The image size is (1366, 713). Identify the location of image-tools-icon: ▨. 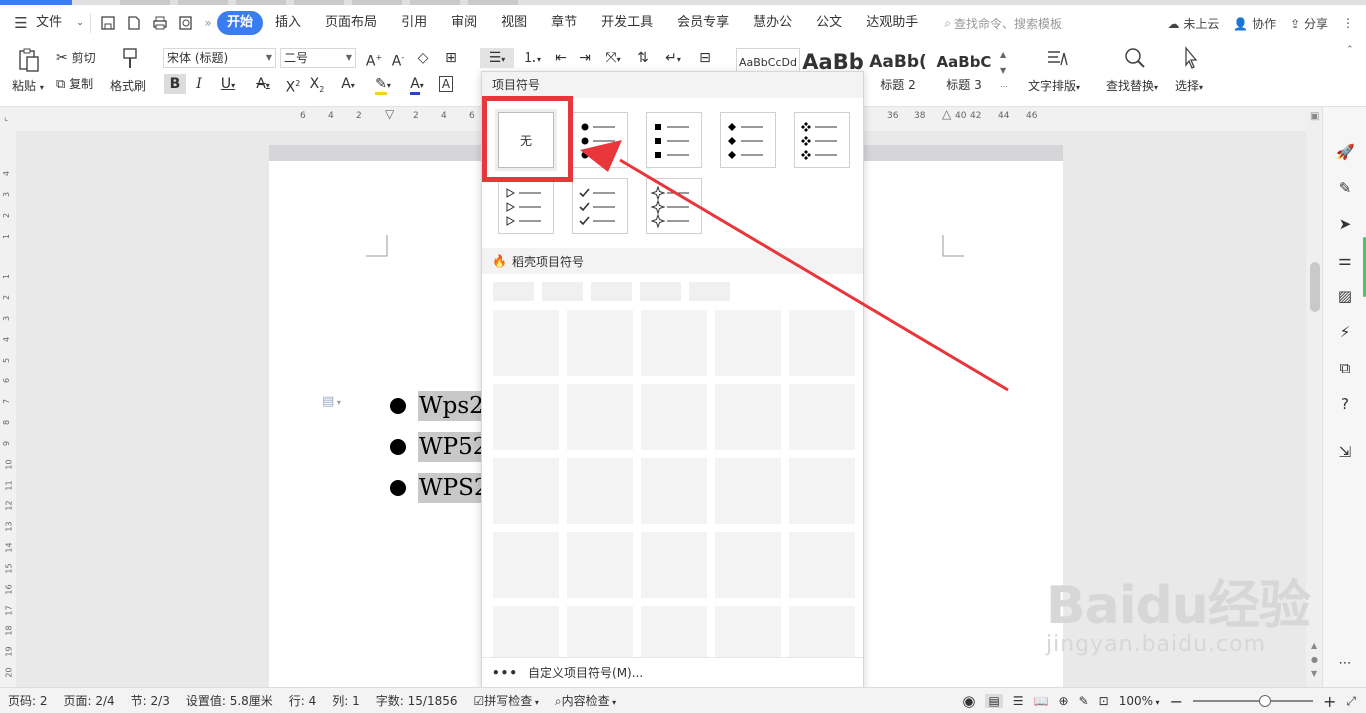
(1345, 296).